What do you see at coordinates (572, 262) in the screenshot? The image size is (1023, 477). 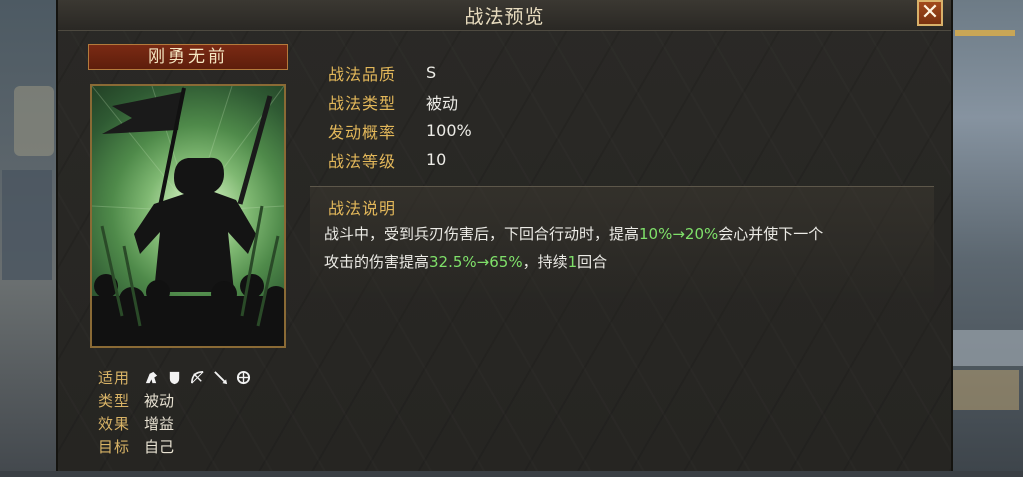 I see `duration-value: 1` at bounding box center [572, 262].